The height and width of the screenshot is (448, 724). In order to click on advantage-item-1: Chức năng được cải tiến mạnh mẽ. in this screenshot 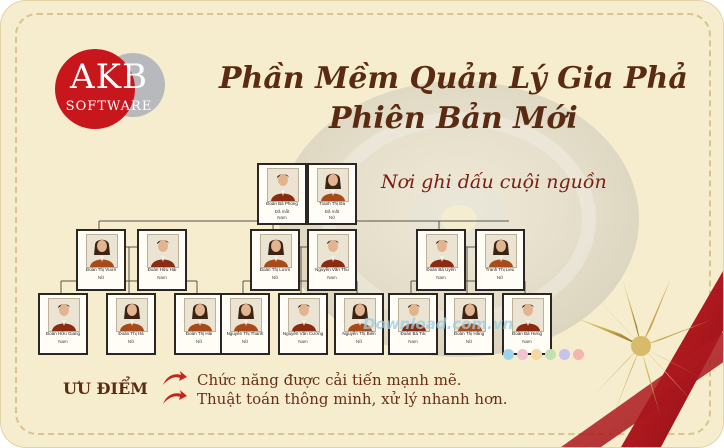, I will do `click(329, 380)`.